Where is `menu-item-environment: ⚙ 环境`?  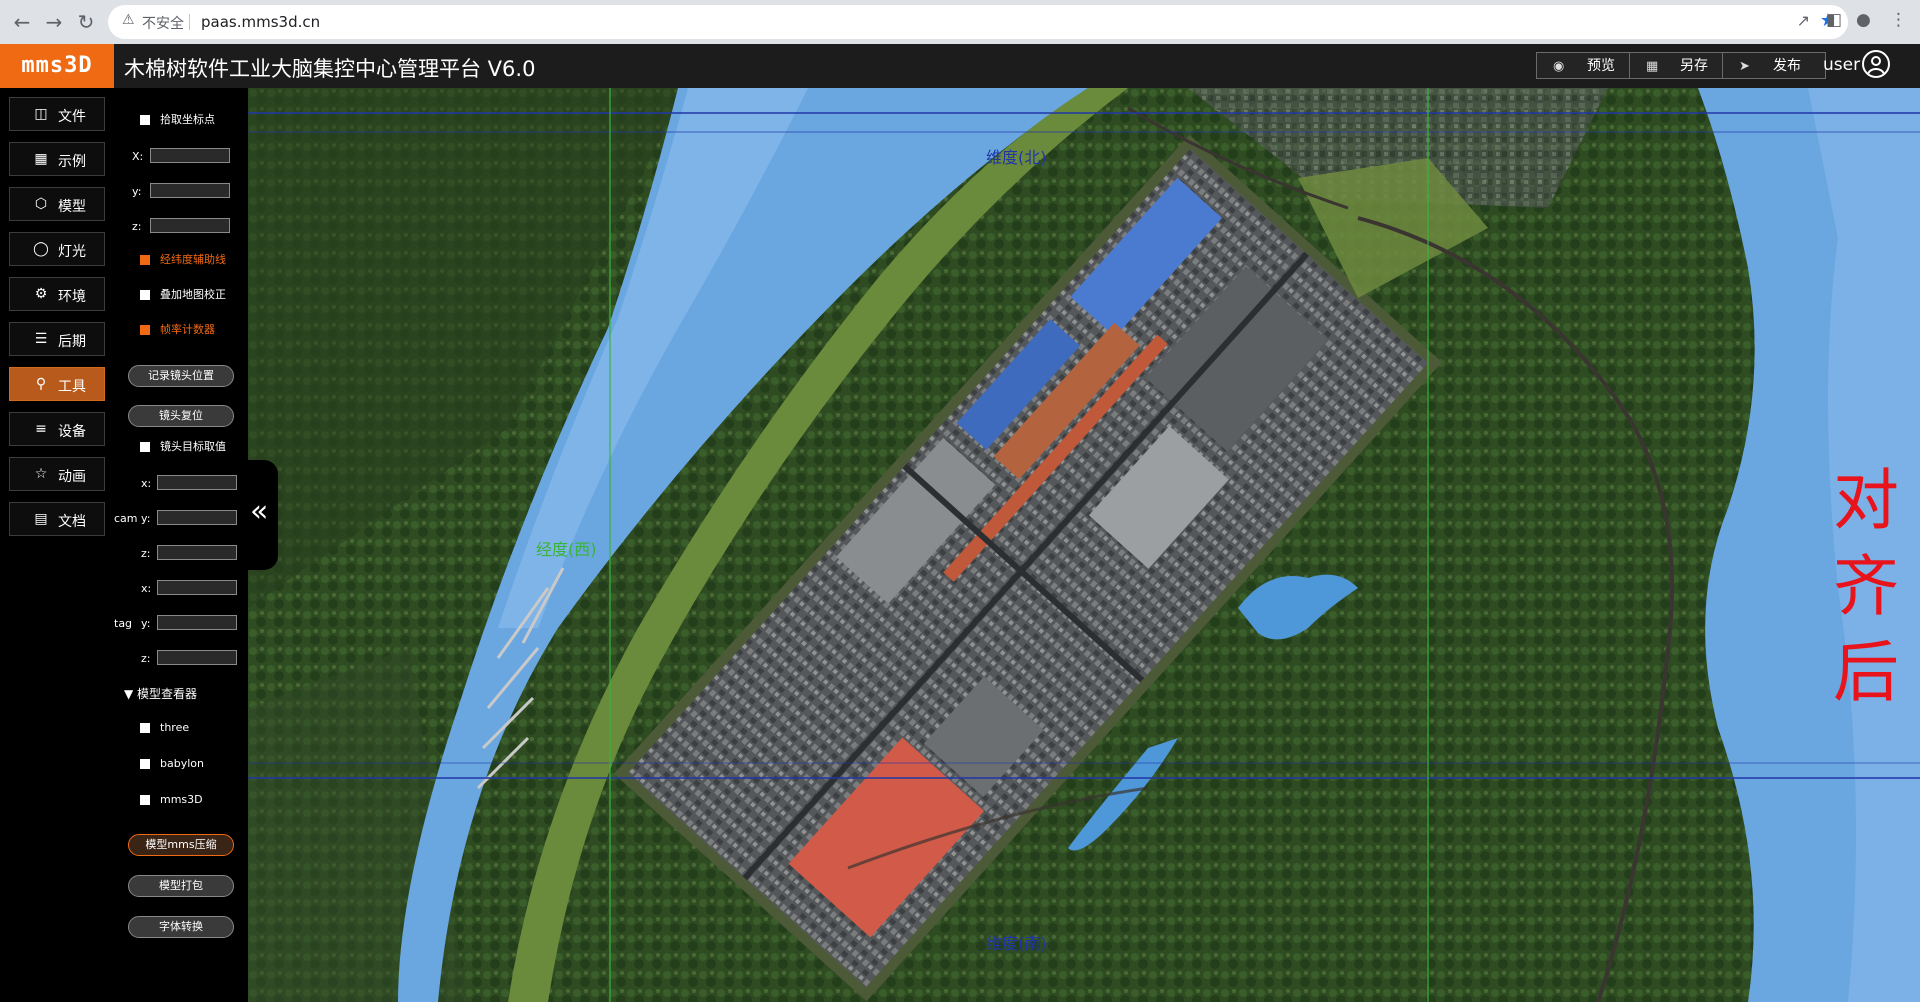 menu-item-environment: ⚙ 环境 is located at coordinates (57, 294).